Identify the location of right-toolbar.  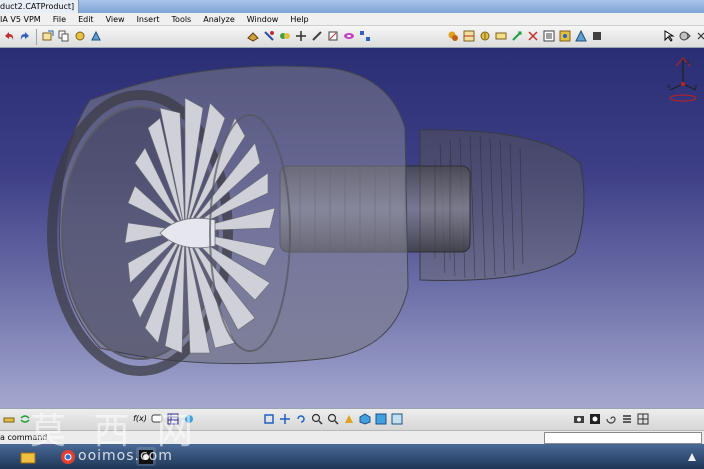
(683, 37).